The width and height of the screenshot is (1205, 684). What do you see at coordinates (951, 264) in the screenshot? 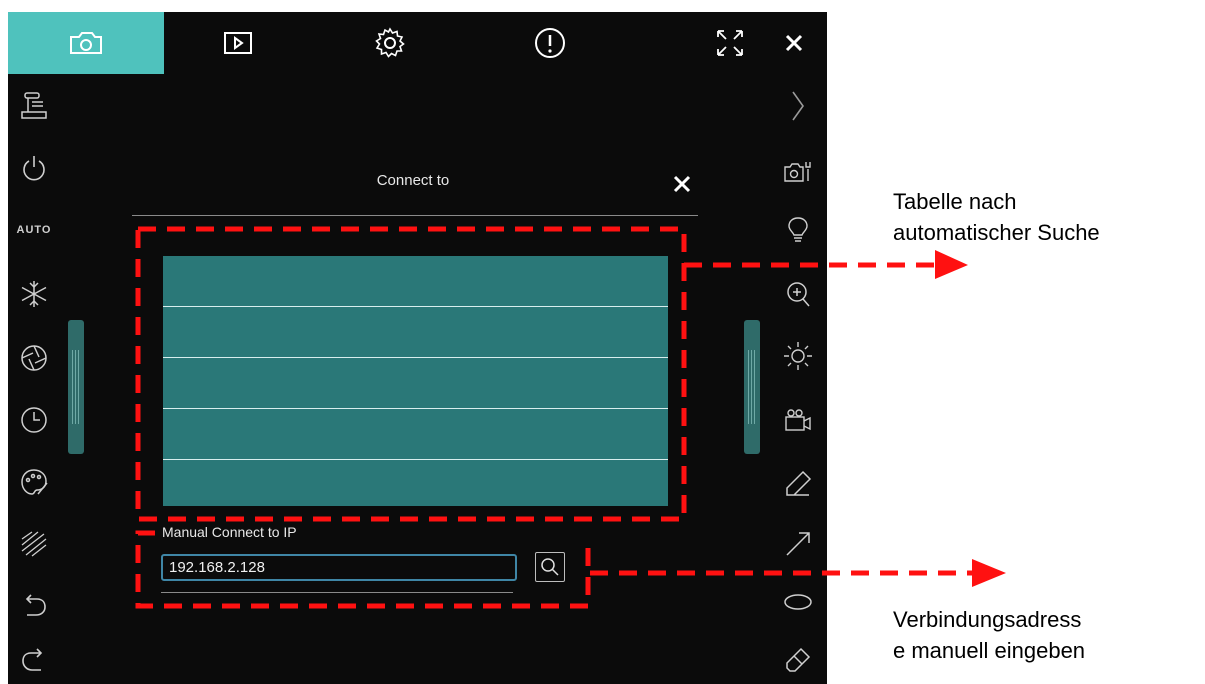
I see `table-callout-arrowhead` at bounding box center [951, 264].